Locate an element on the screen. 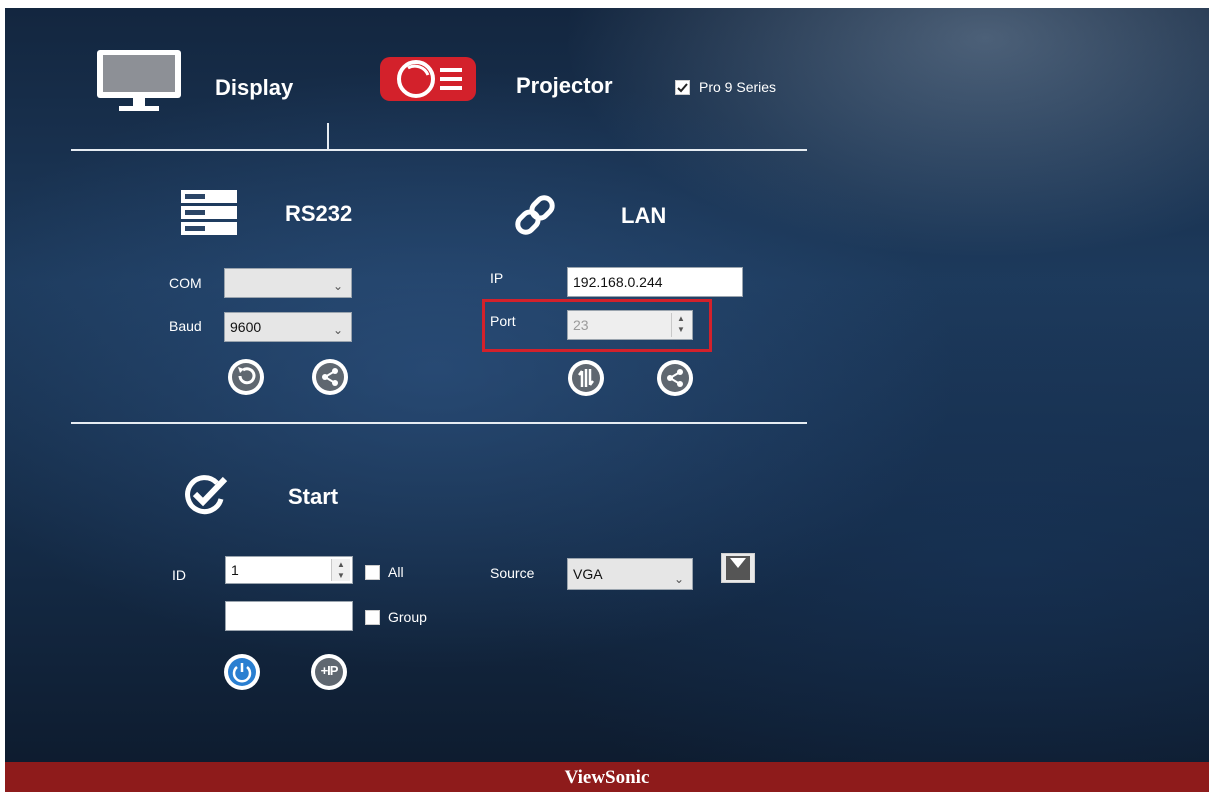 Image resolution: width=1209 pixels, height=792 pixels. display-tab: Display is located at coordinates (208, 81).